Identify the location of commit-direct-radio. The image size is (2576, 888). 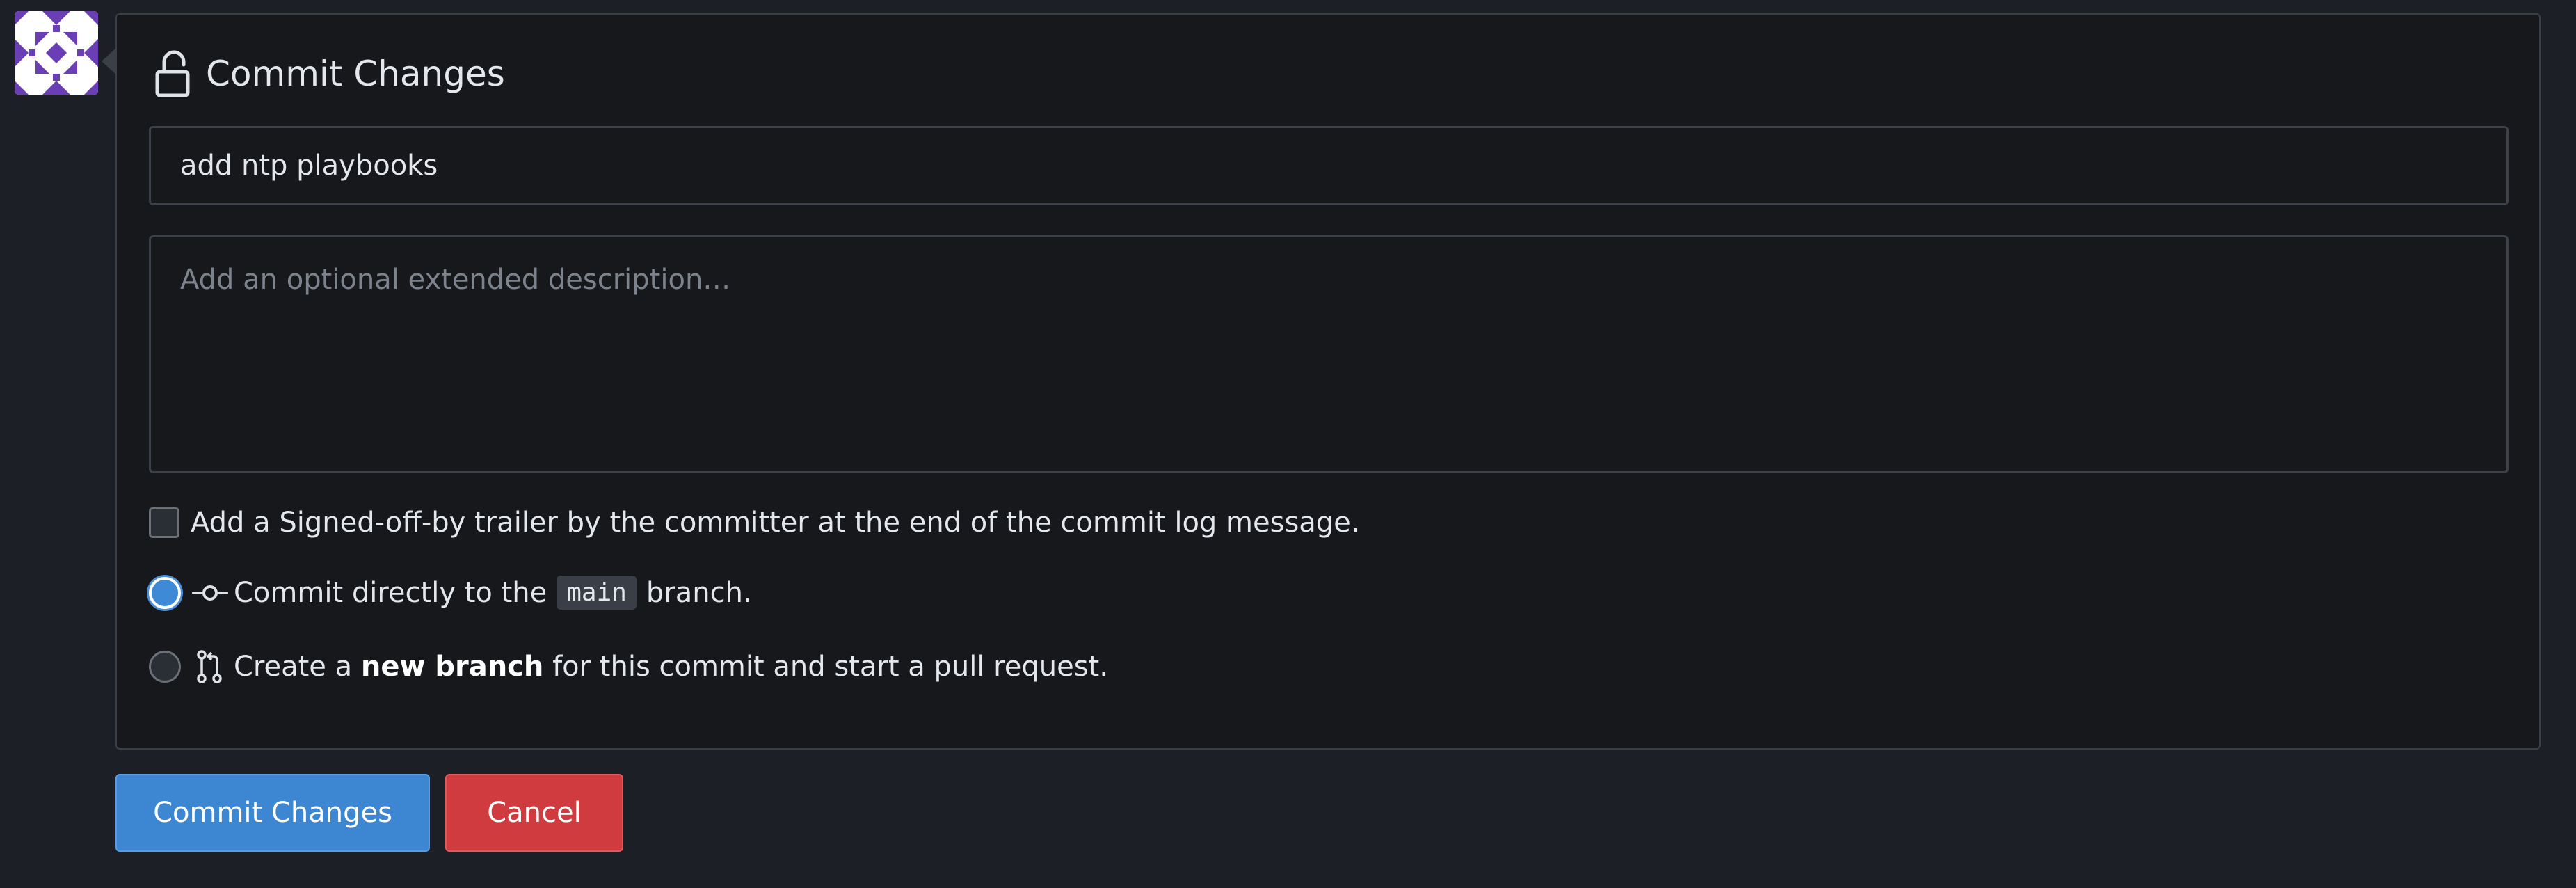
(165, 592).